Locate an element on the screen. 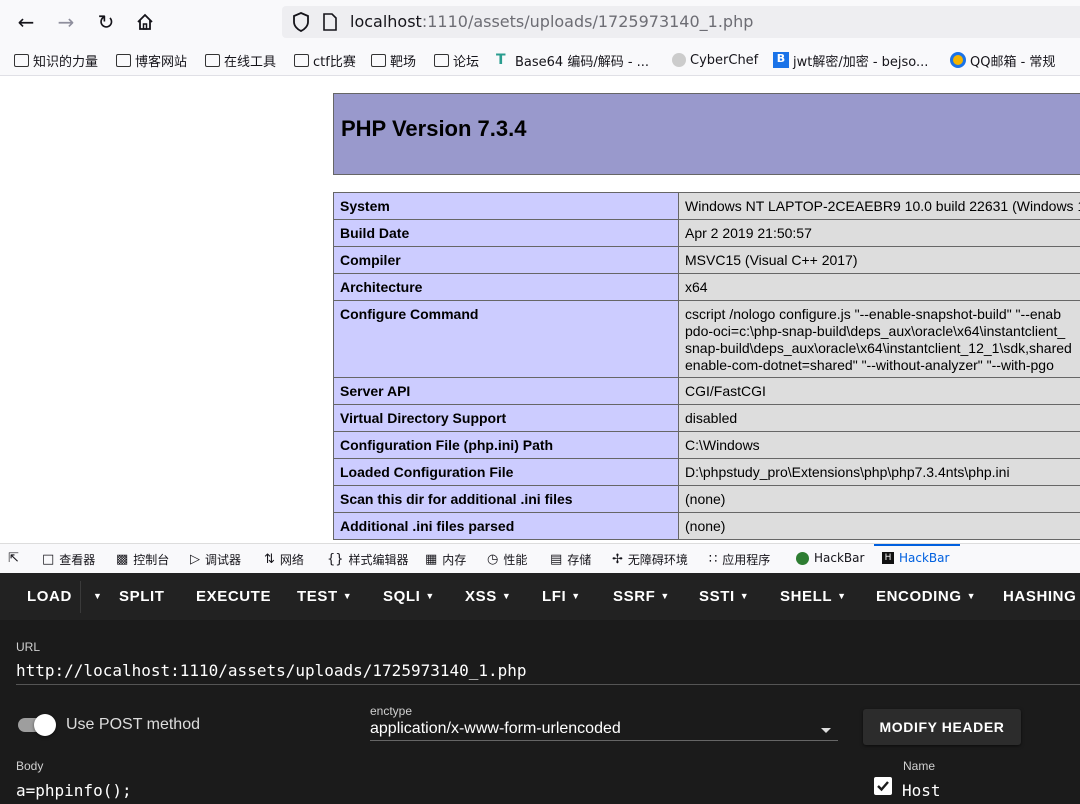  bookmark-folder: 博客网站 is located at coordinates (152, 60).